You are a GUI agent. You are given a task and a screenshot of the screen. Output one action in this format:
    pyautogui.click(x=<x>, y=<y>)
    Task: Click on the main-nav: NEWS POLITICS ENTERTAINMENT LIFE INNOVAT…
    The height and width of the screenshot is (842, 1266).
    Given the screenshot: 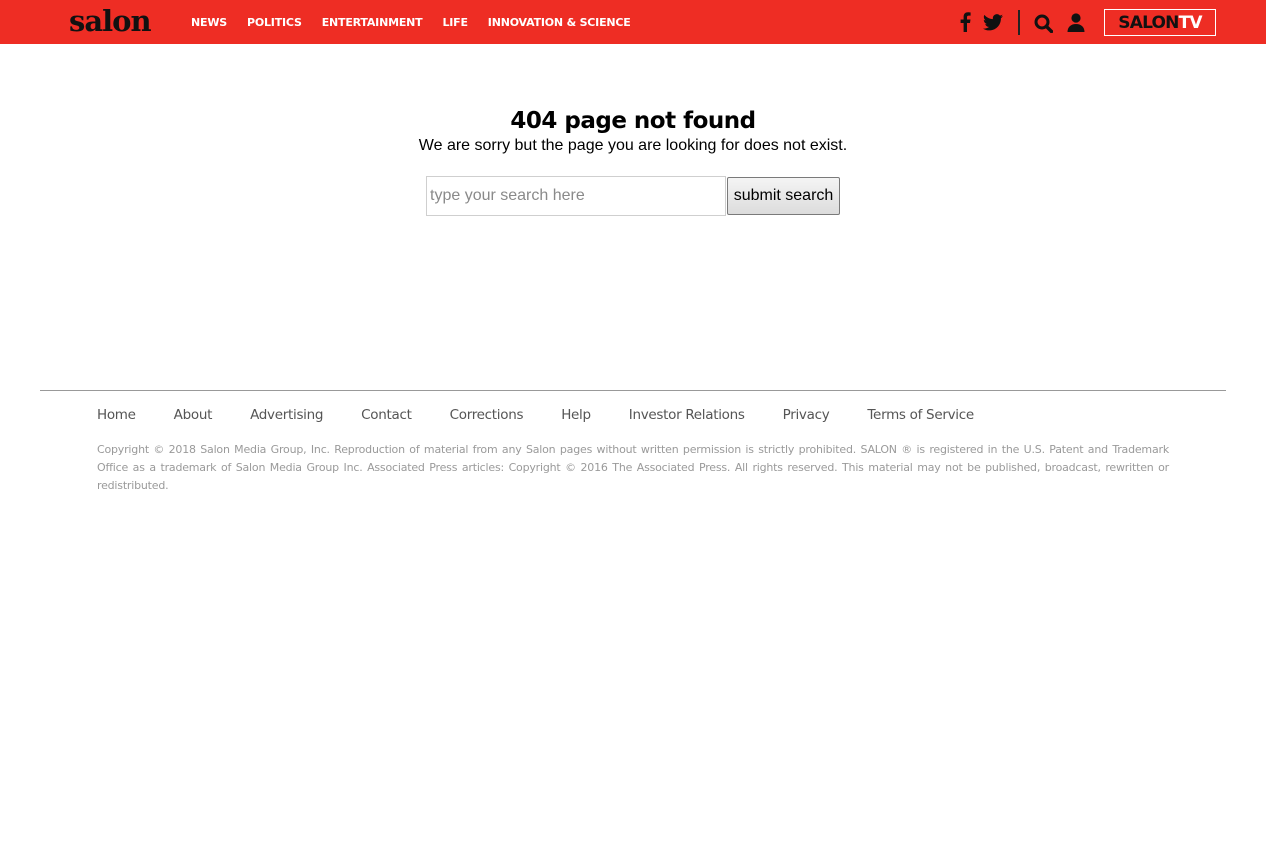 What is the action you would take?
    pyautogui.click(x=421, y=22)
    